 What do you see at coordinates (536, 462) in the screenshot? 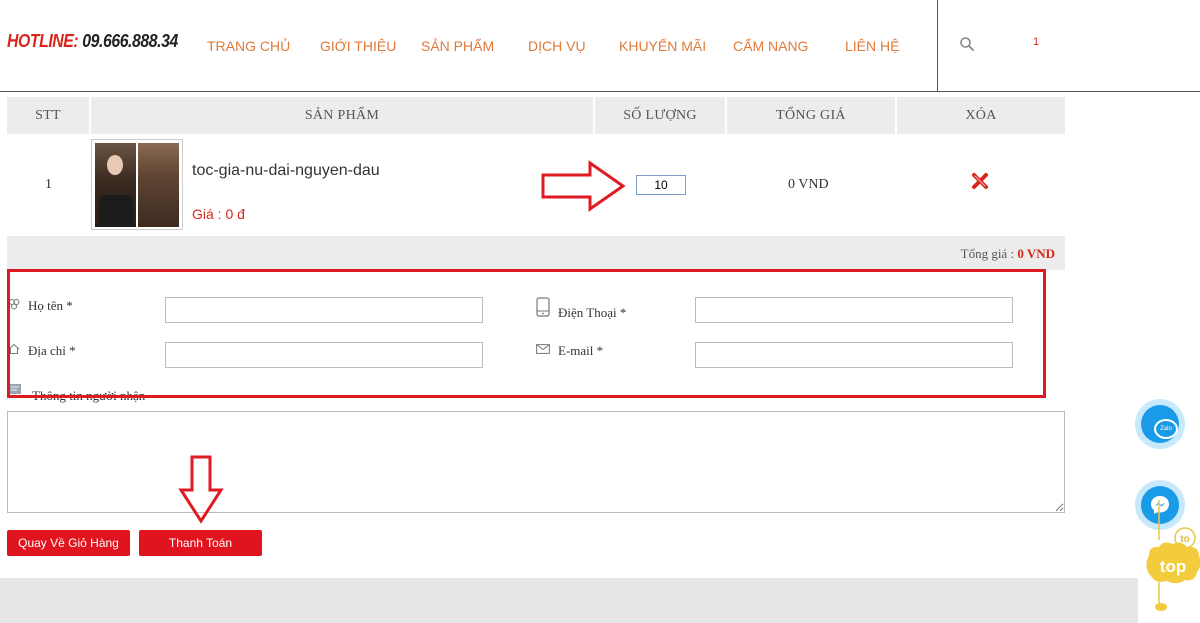
I see `receiver-info-textarea` at bounding box center [536, 462].